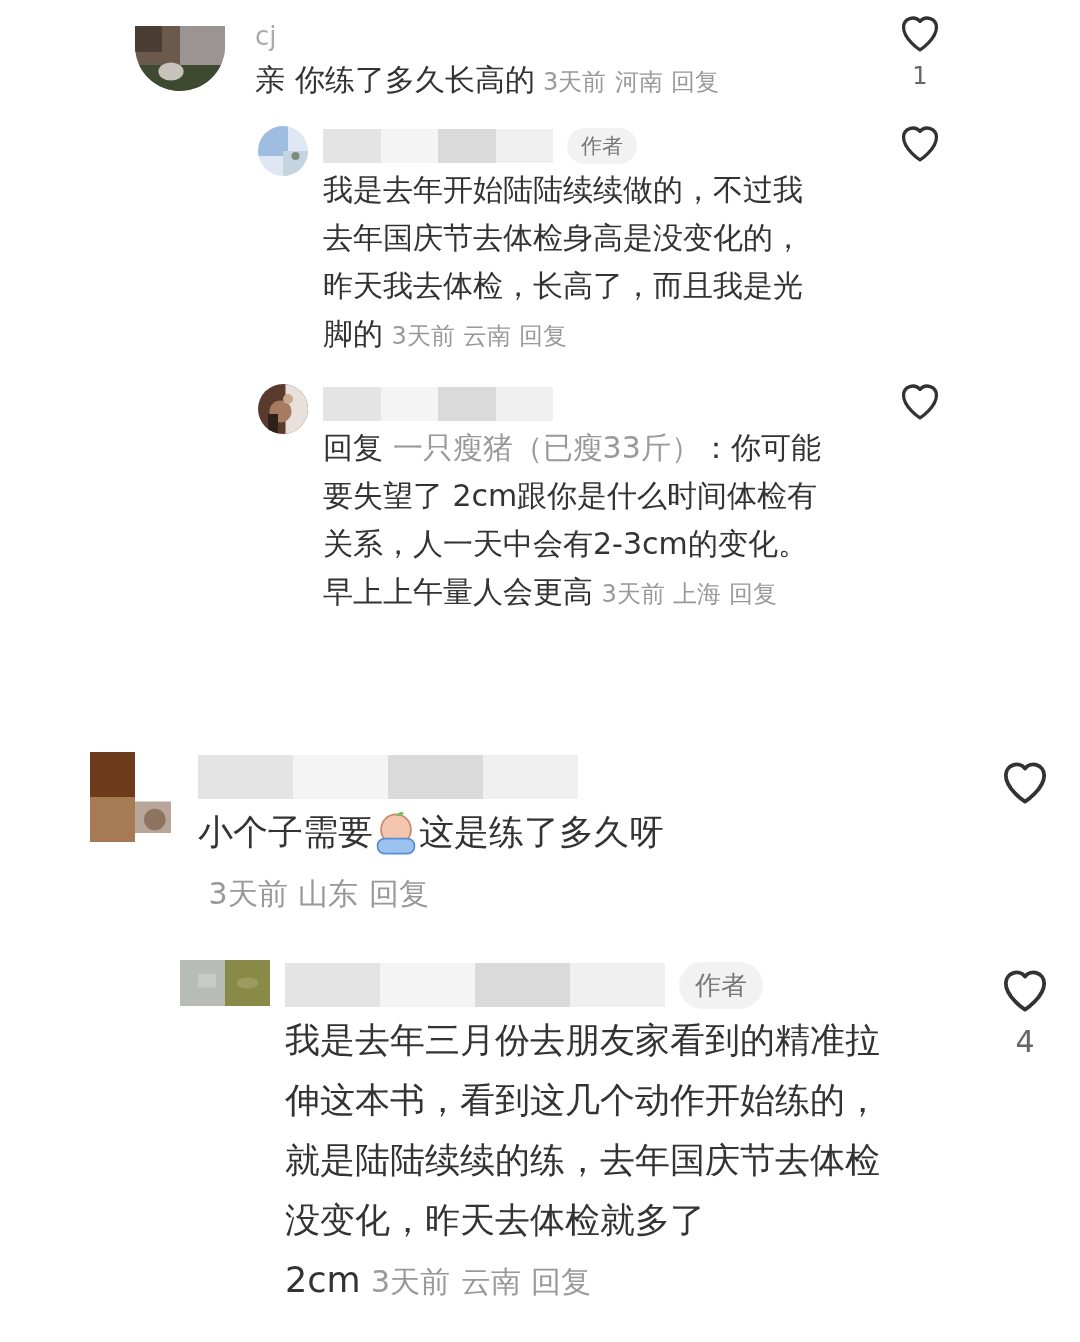 The width and height of the screenshot is (1080, 1342). Describe the element at coordinates (920, 76) in the screenshot. I see `like-count: 1` at that location.